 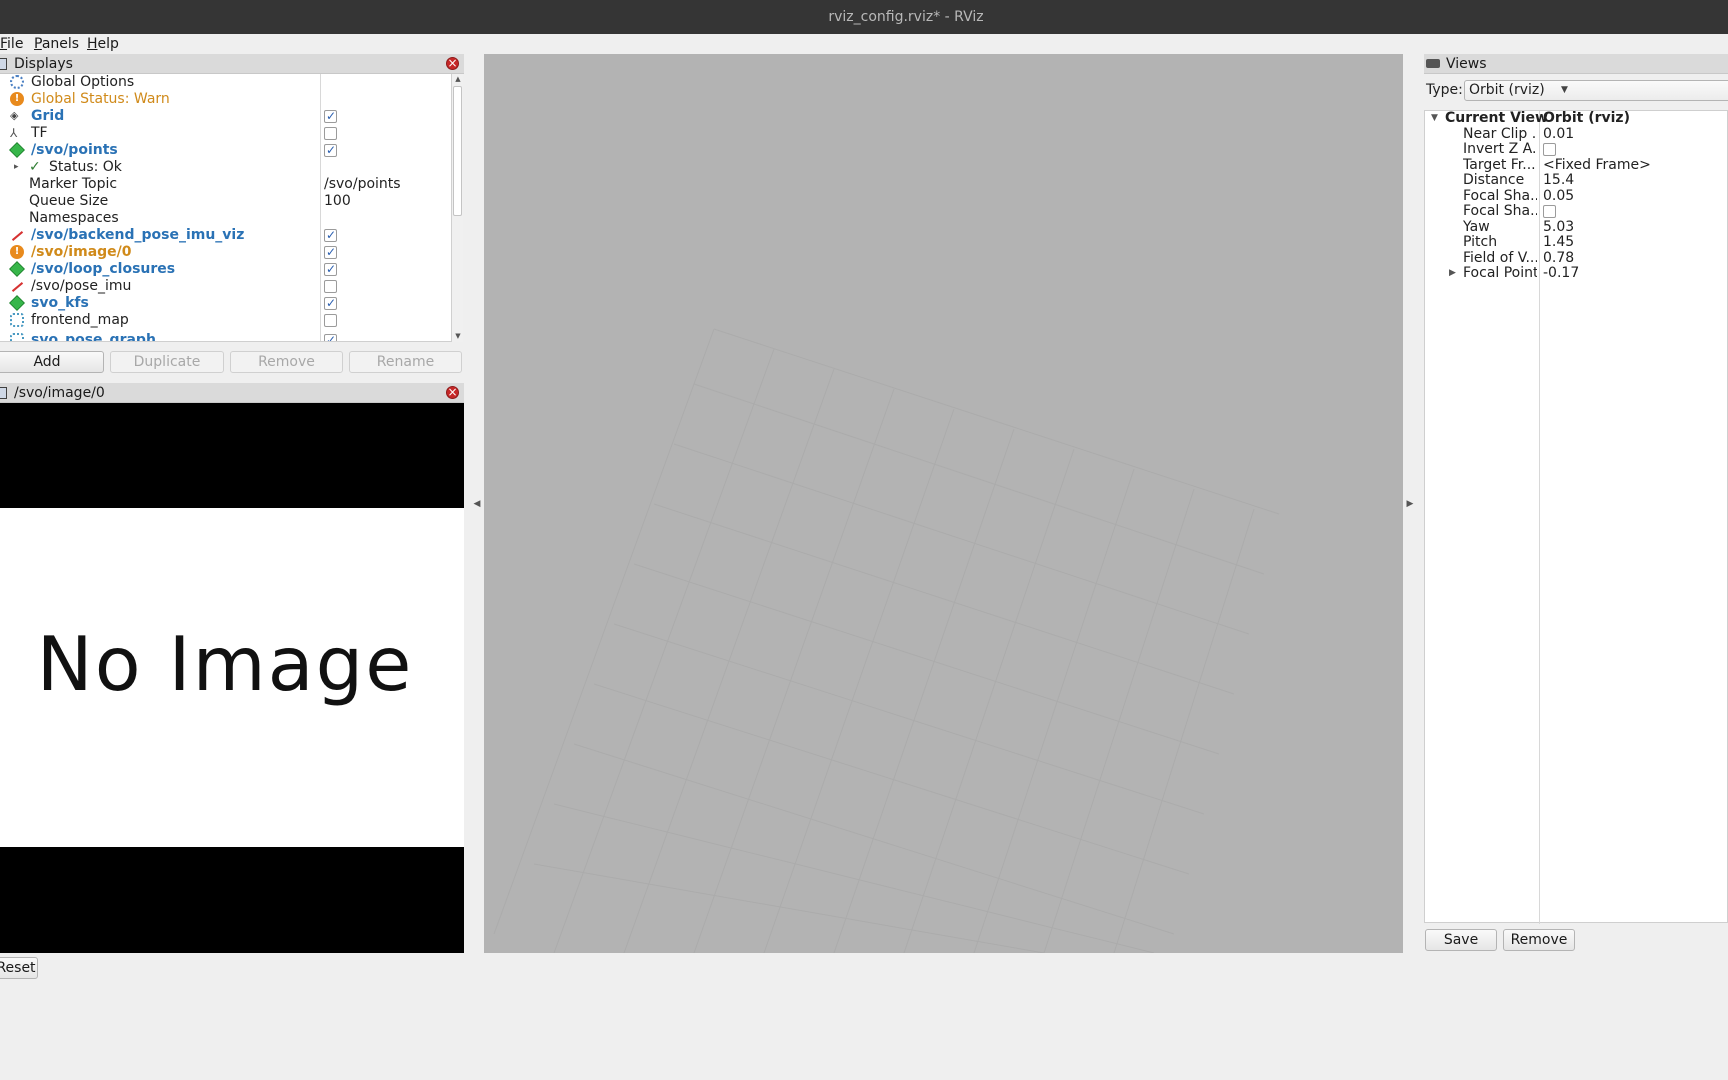 I want to click on title-bar: rviz_config.rviz* - RViz, so click(x=864, y=17).